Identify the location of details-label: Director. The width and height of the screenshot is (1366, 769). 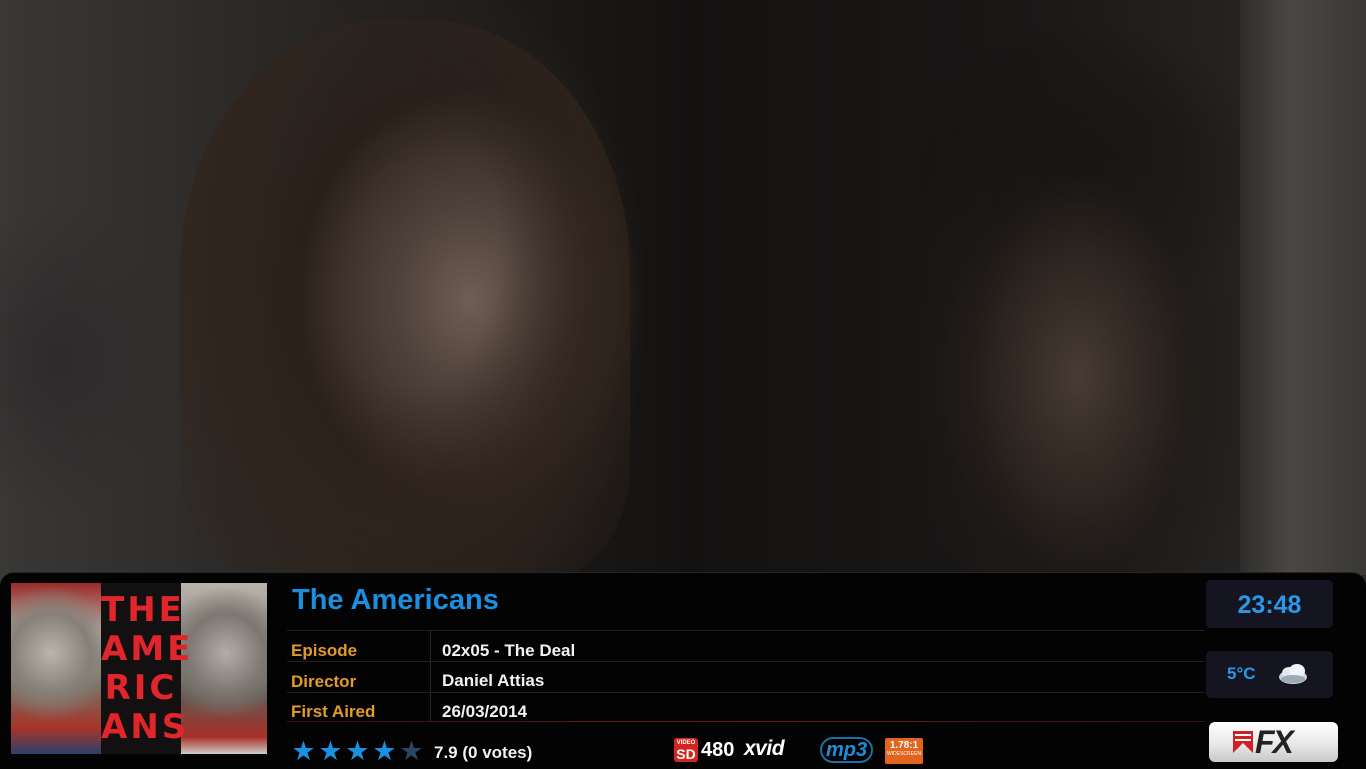
(324, 681).